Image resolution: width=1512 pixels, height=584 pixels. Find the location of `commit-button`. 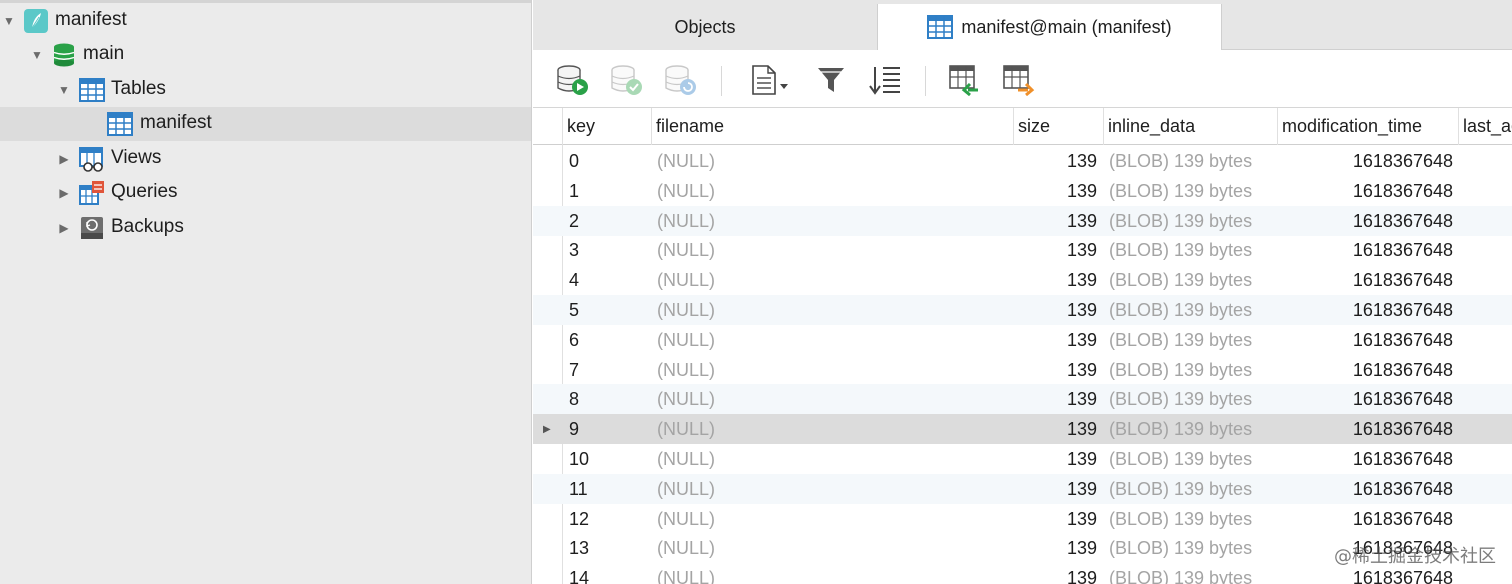

commit-button is located at coordinates (627, 80).